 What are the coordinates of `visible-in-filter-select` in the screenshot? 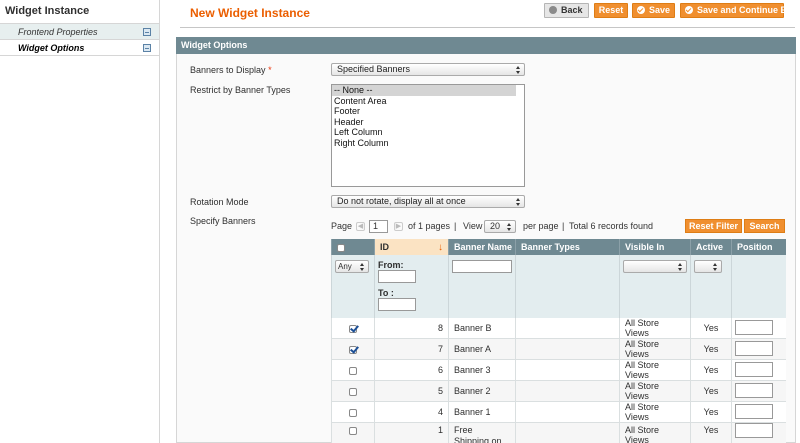 It's located at (655, 266).